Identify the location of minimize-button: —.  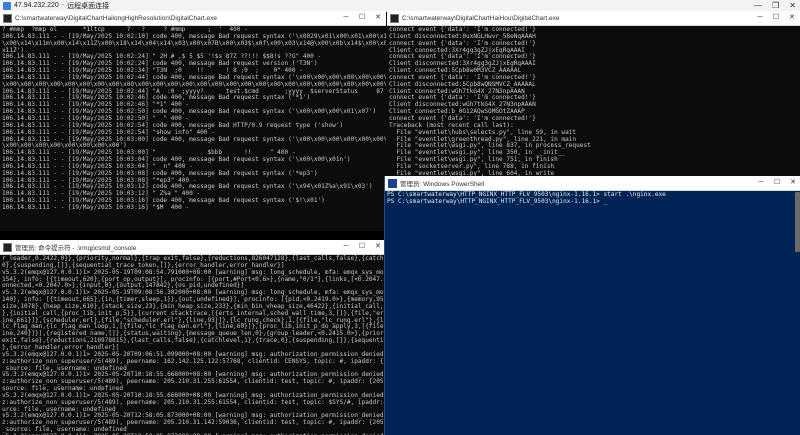
(758, 5).